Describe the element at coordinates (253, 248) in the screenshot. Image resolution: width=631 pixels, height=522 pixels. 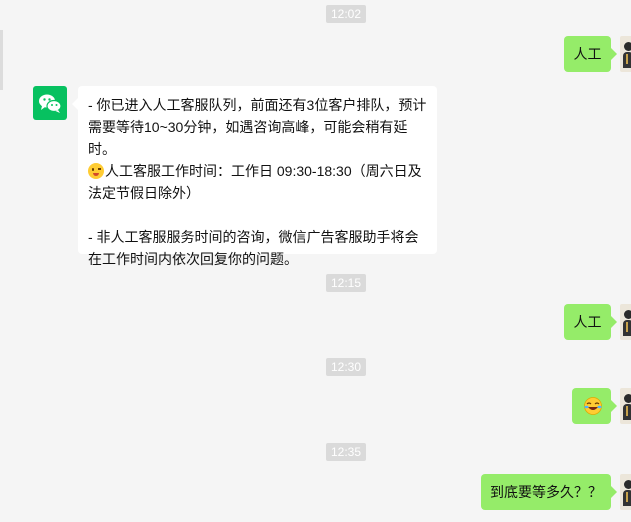
I see `bot-message-line: - 非人工客服服务时间的咨询，微信广告客服助手将会在工作时间内依次回复你的问题。` at that location.